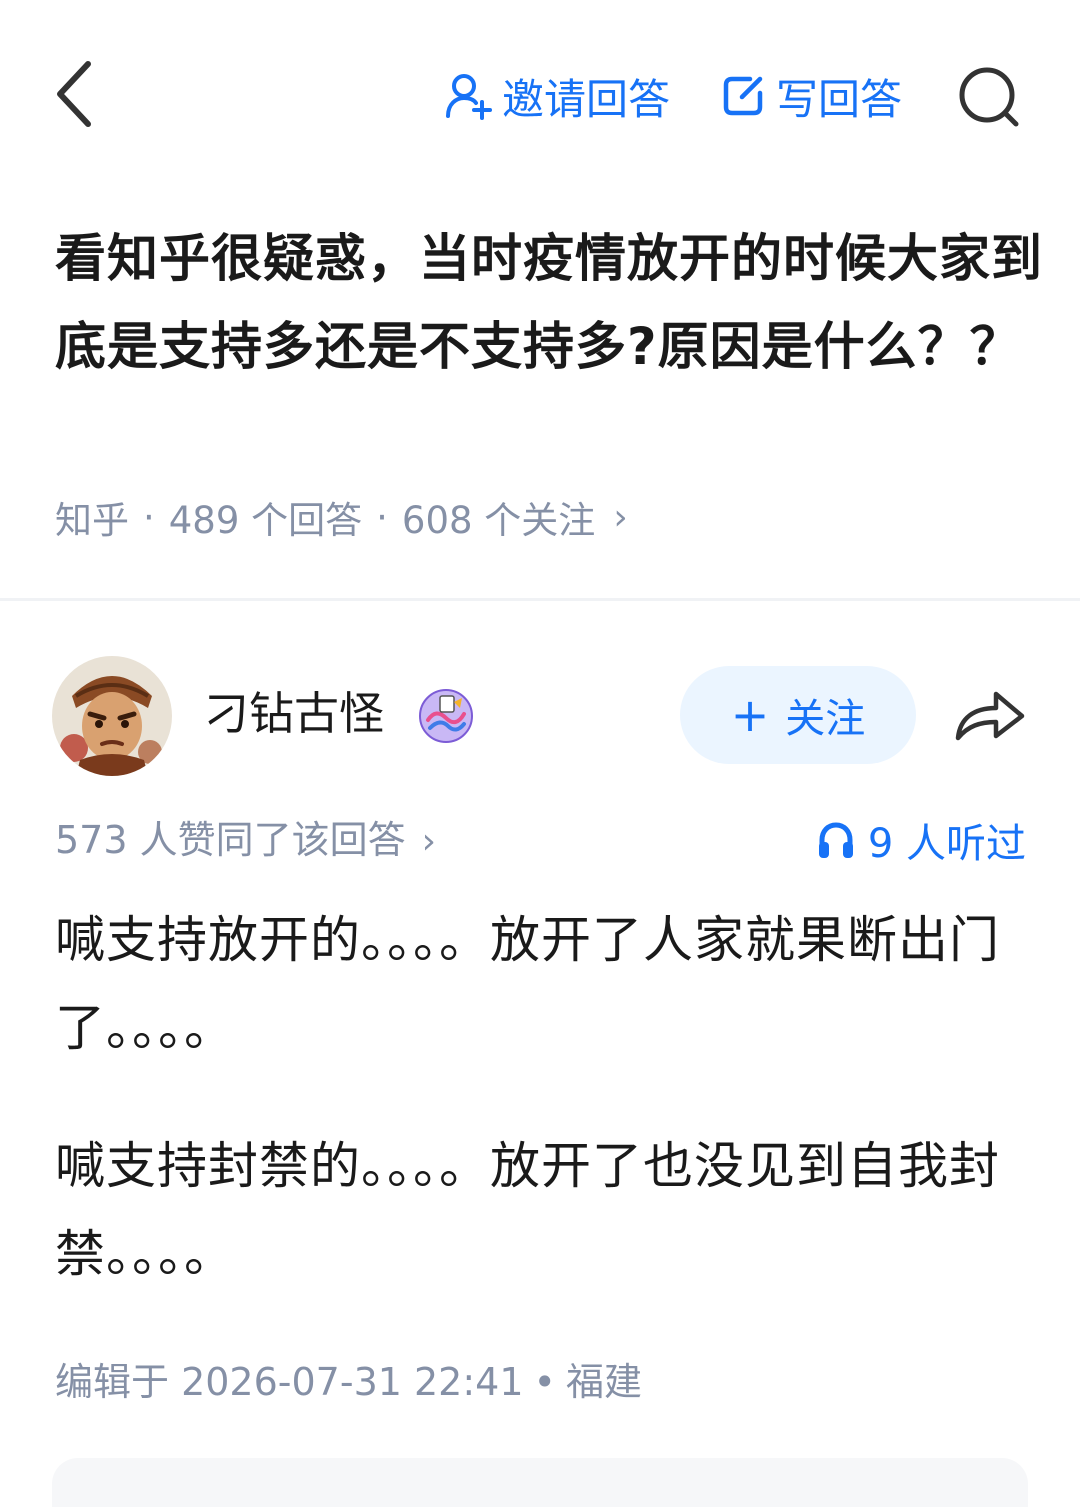 Image resolution: width=1080 pixels, height=1507 pixels. Describe the element at coordinates (294, 714) in the screenshot. I see `author-name: 刁钻古怪` at that location.